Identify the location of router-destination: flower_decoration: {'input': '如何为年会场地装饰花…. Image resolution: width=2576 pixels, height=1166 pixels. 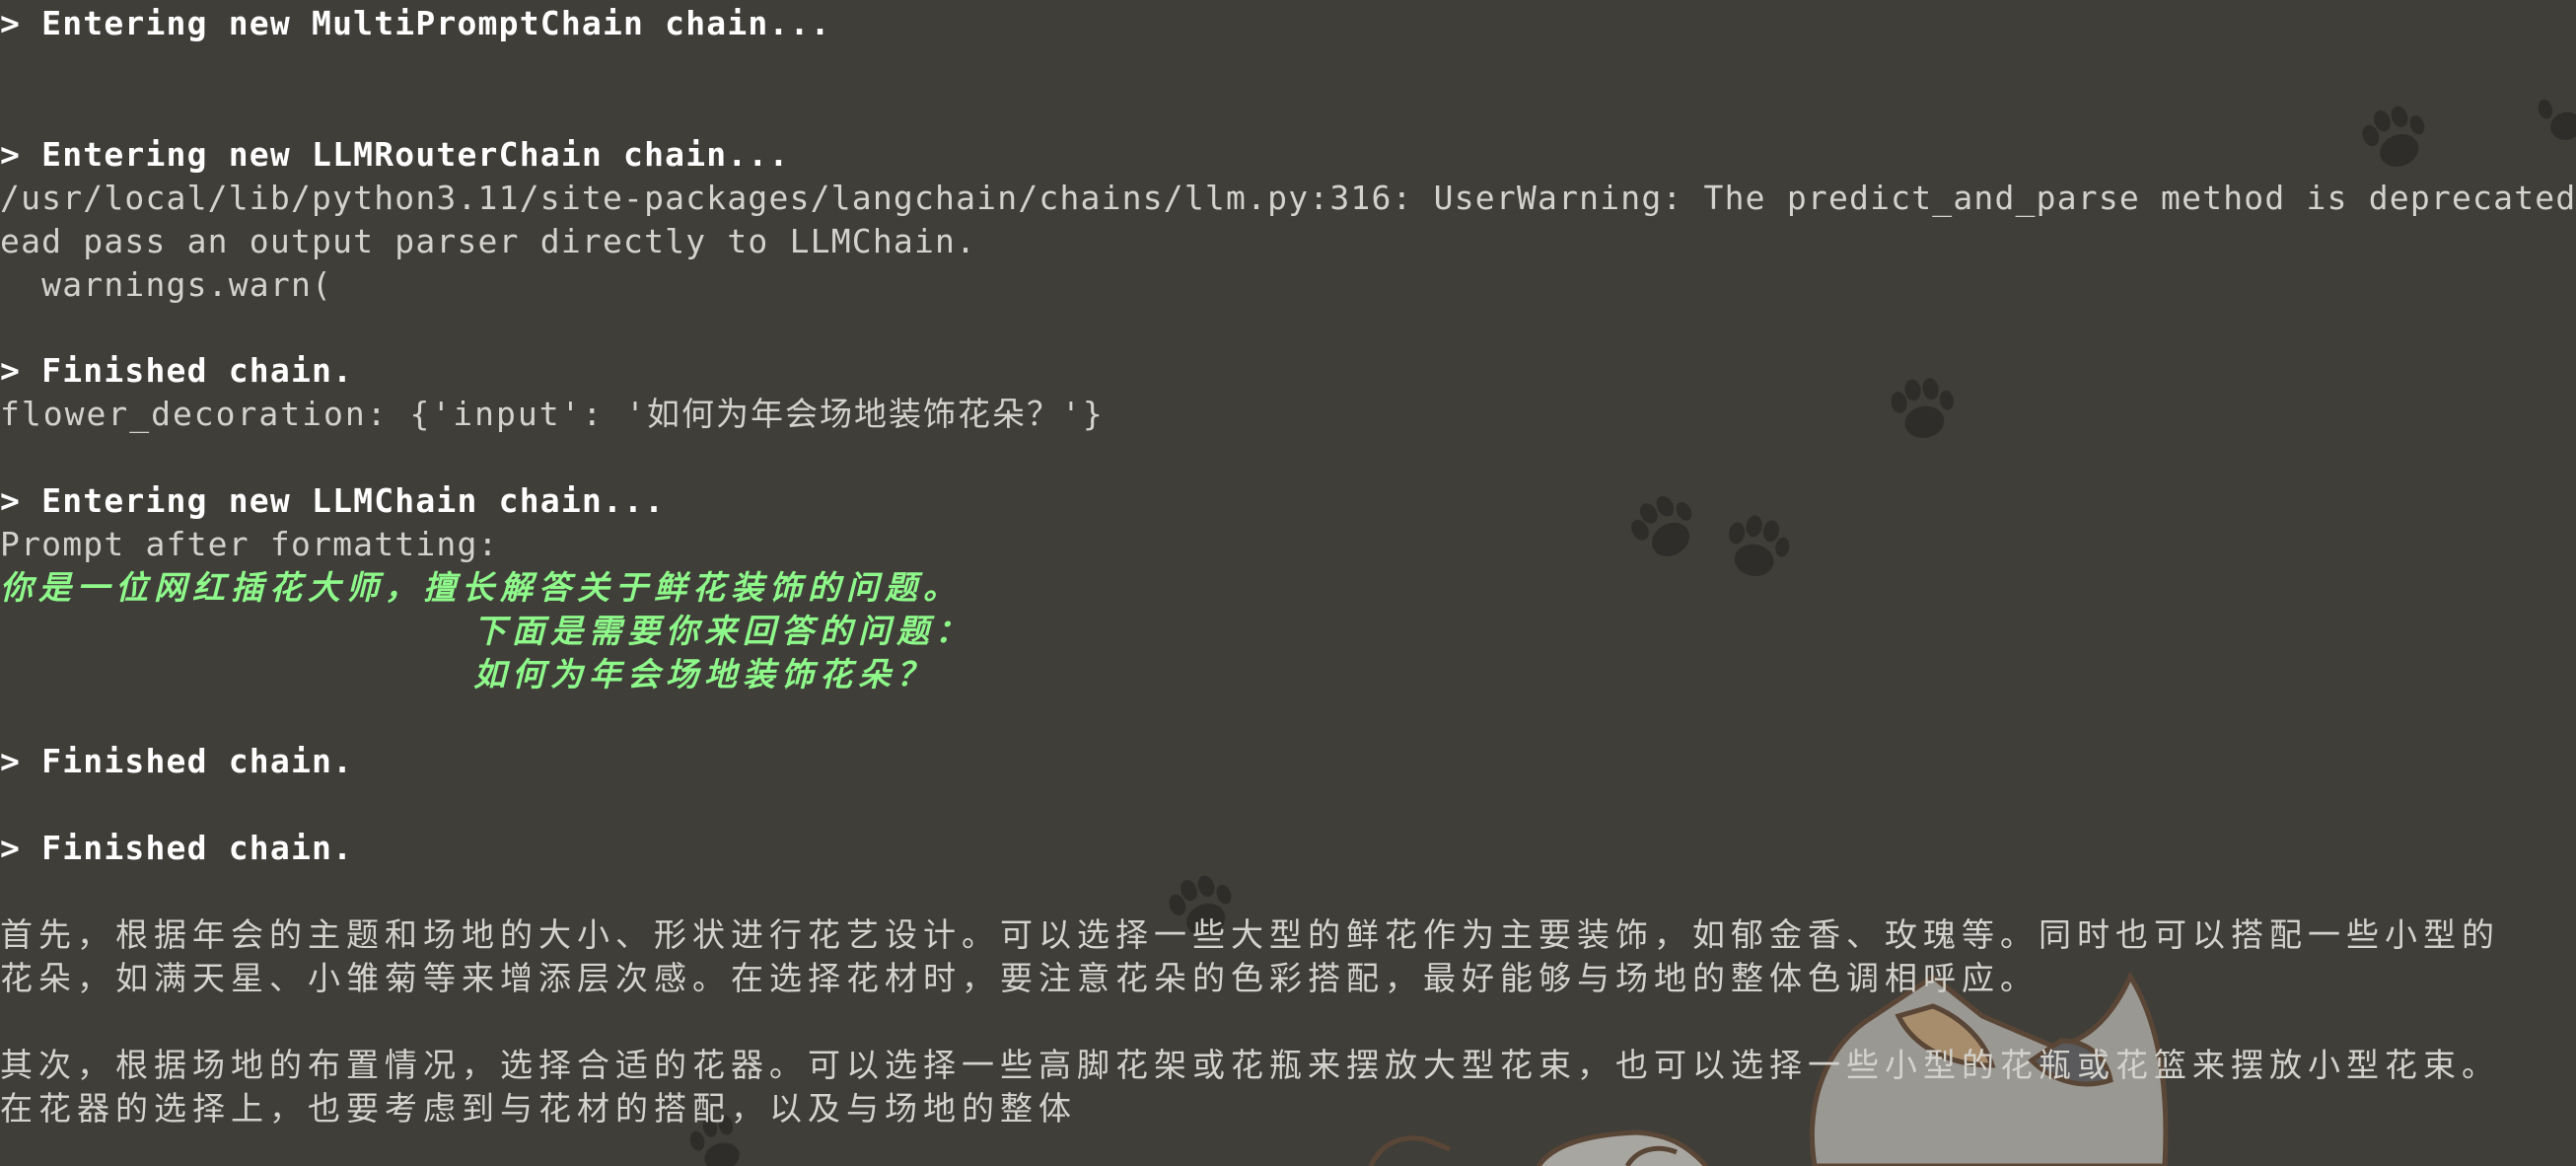
(553, 414).